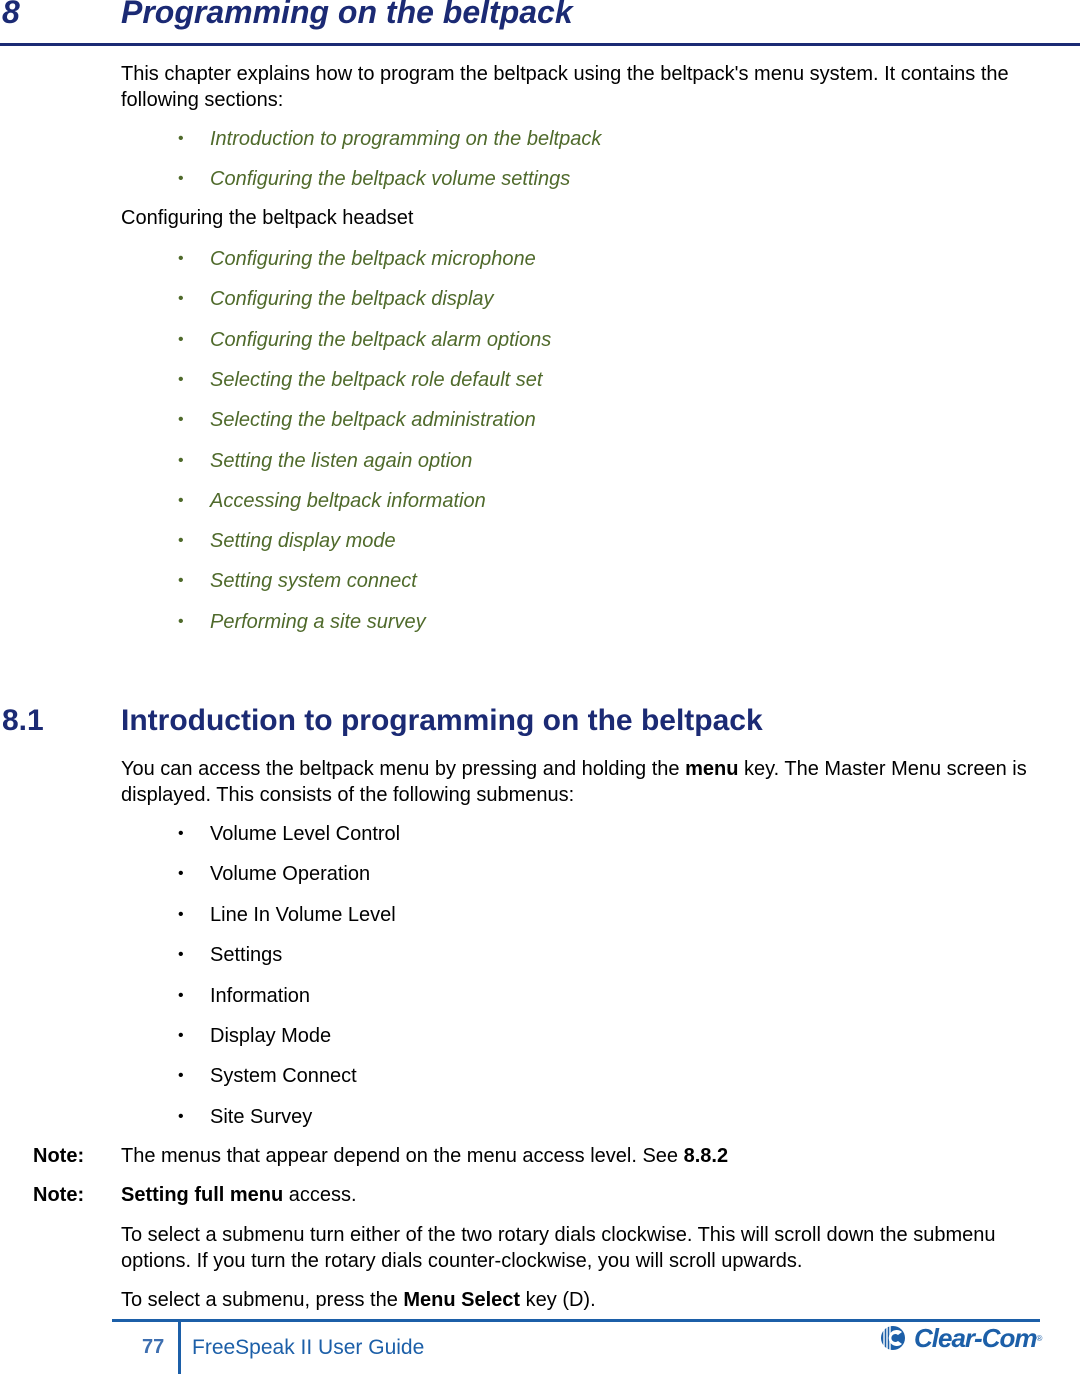  Describe the element at coordinates (303, 541) in the screenshot. I see `section-link: Setting display mode` at that location.